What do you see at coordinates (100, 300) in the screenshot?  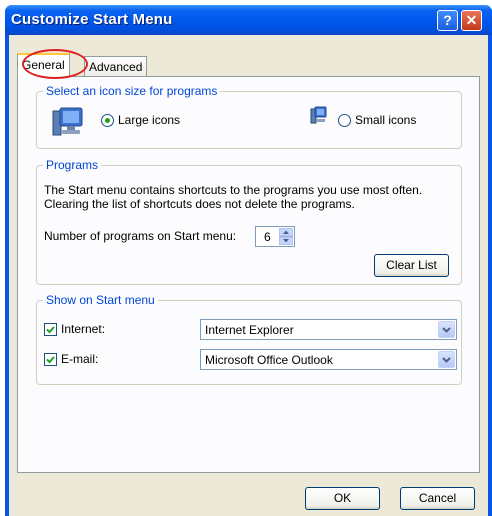 I see `group-show-on-start-legend: Show on Start menu` at bounding box center [100, 300].